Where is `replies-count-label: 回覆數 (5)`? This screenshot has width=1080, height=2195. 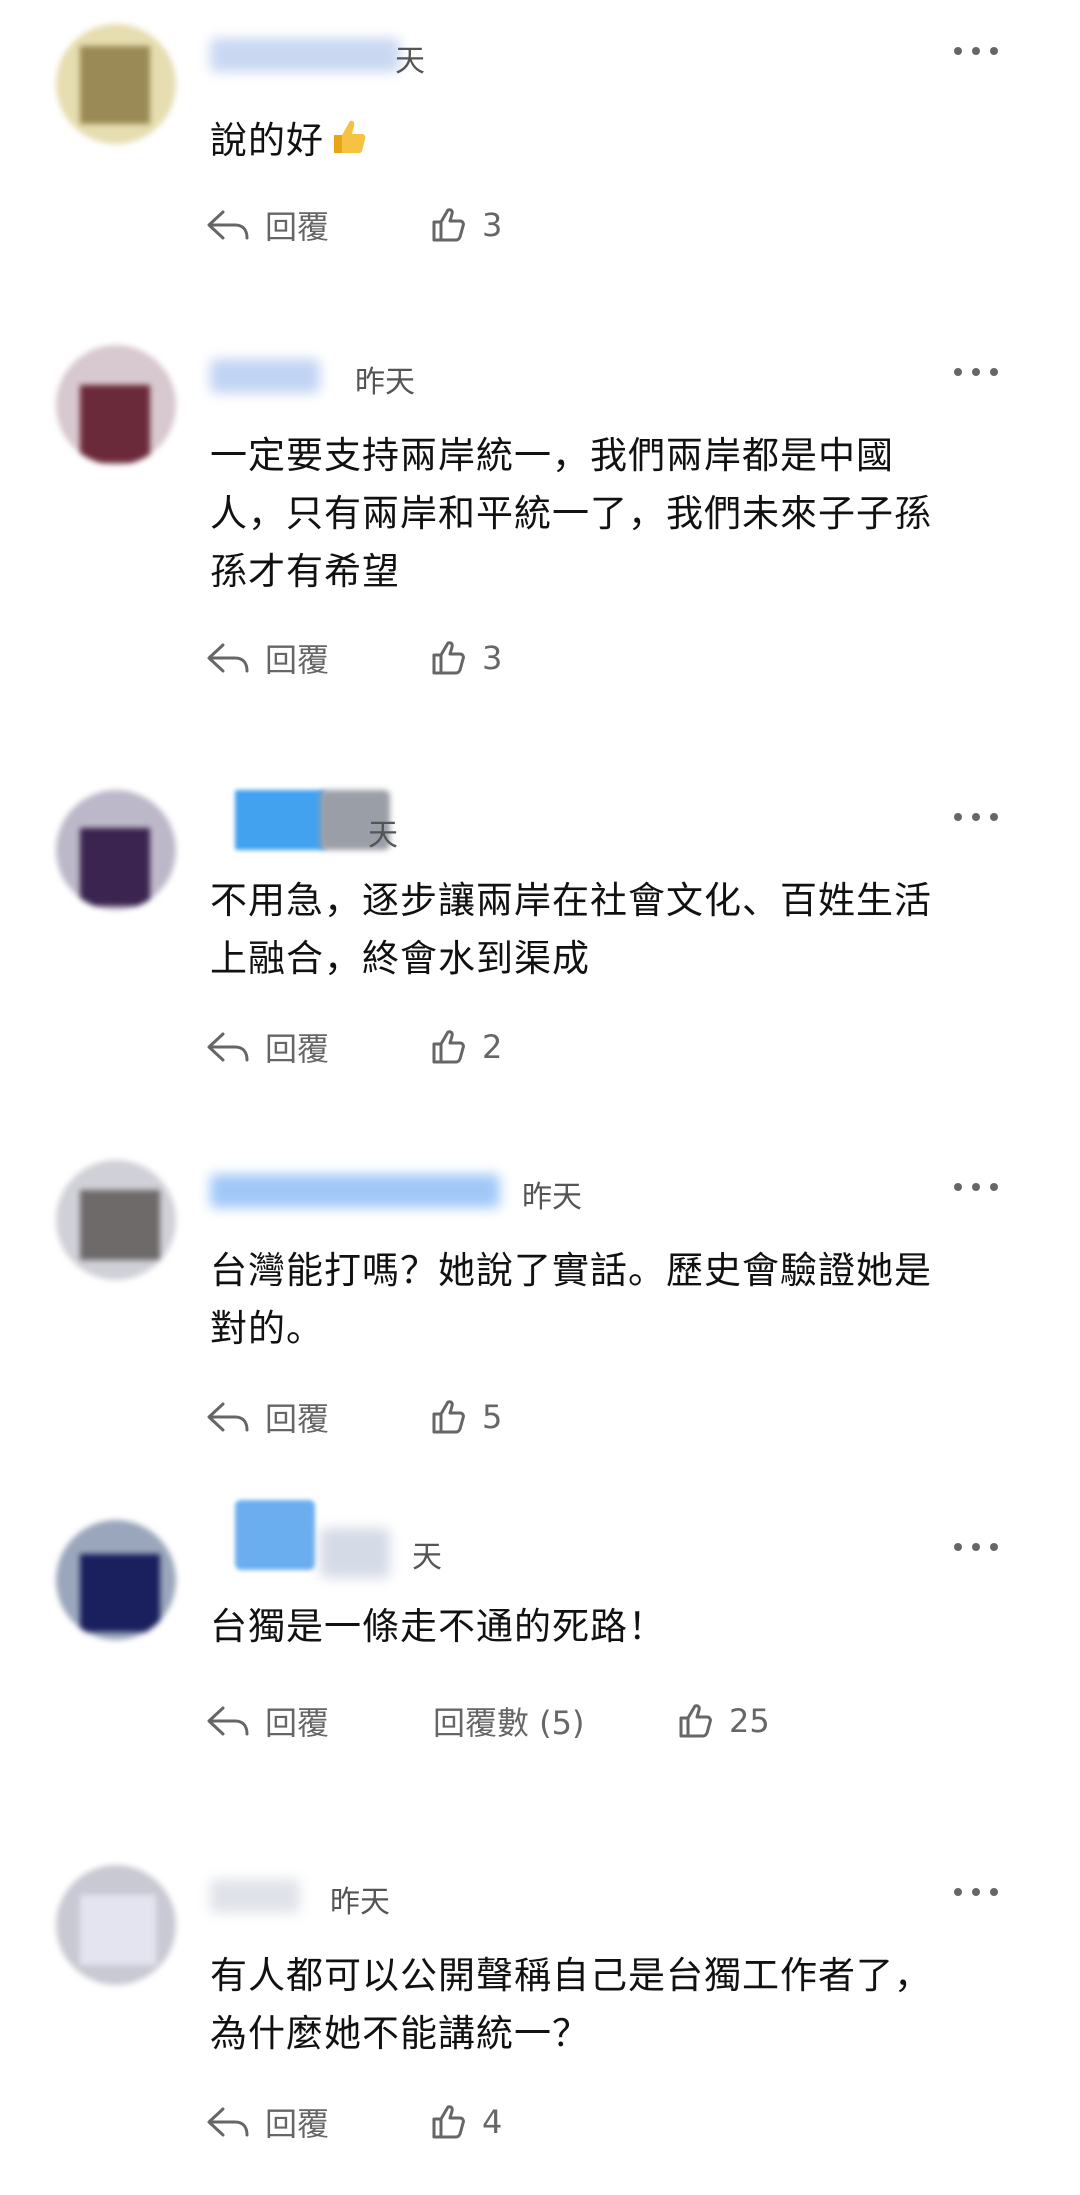
replies-count-label: 回覆數 (5) is located at coordinates (509, 1723).